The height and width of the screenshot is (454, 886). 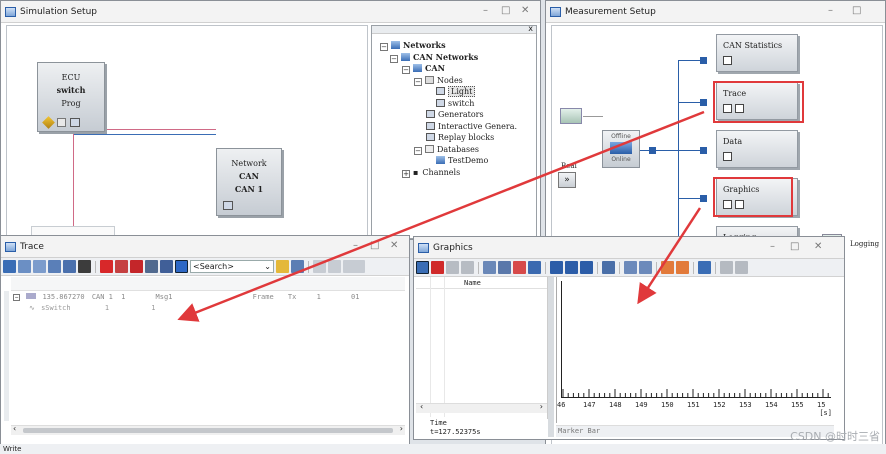 I want to click on trace-row-signal: ∿ sSwitch 1 1, so click(x=92, y=309).